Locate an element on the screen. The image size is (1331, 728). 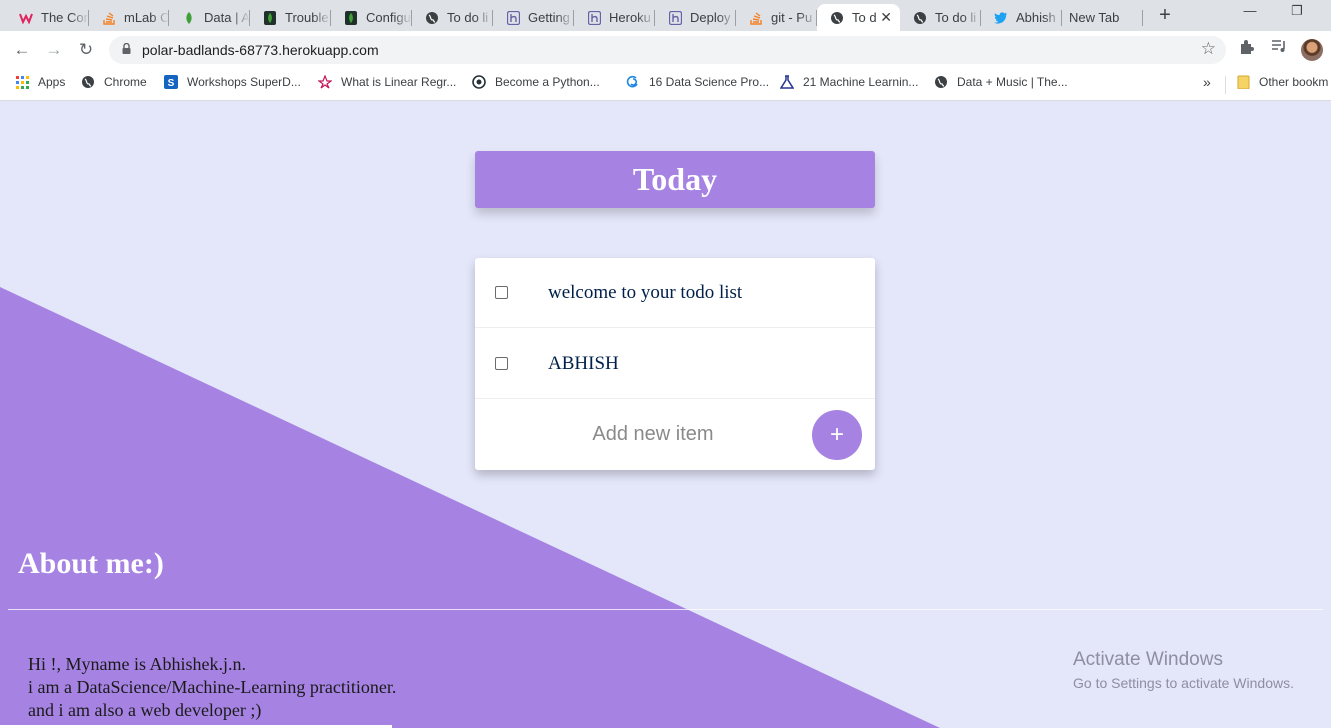
tab-11-active: To d ✕ is located at coordinates (858, 17).